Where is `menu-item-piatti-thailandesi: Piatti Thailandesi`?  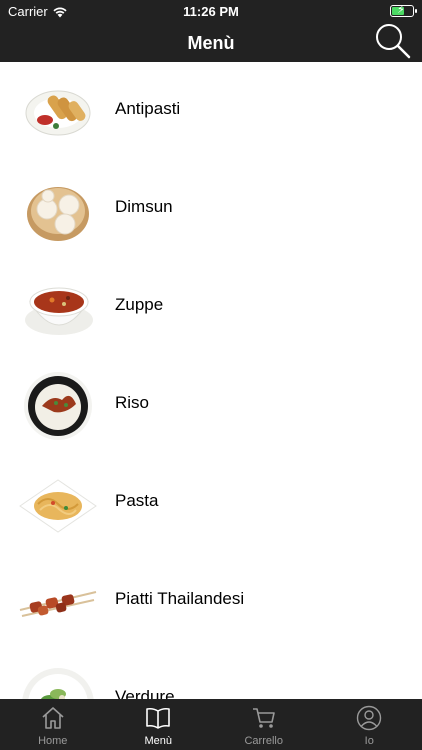
menu-item-piatti-thailandesi: Piatti Thailandesi is located at coordinates (211, 601).